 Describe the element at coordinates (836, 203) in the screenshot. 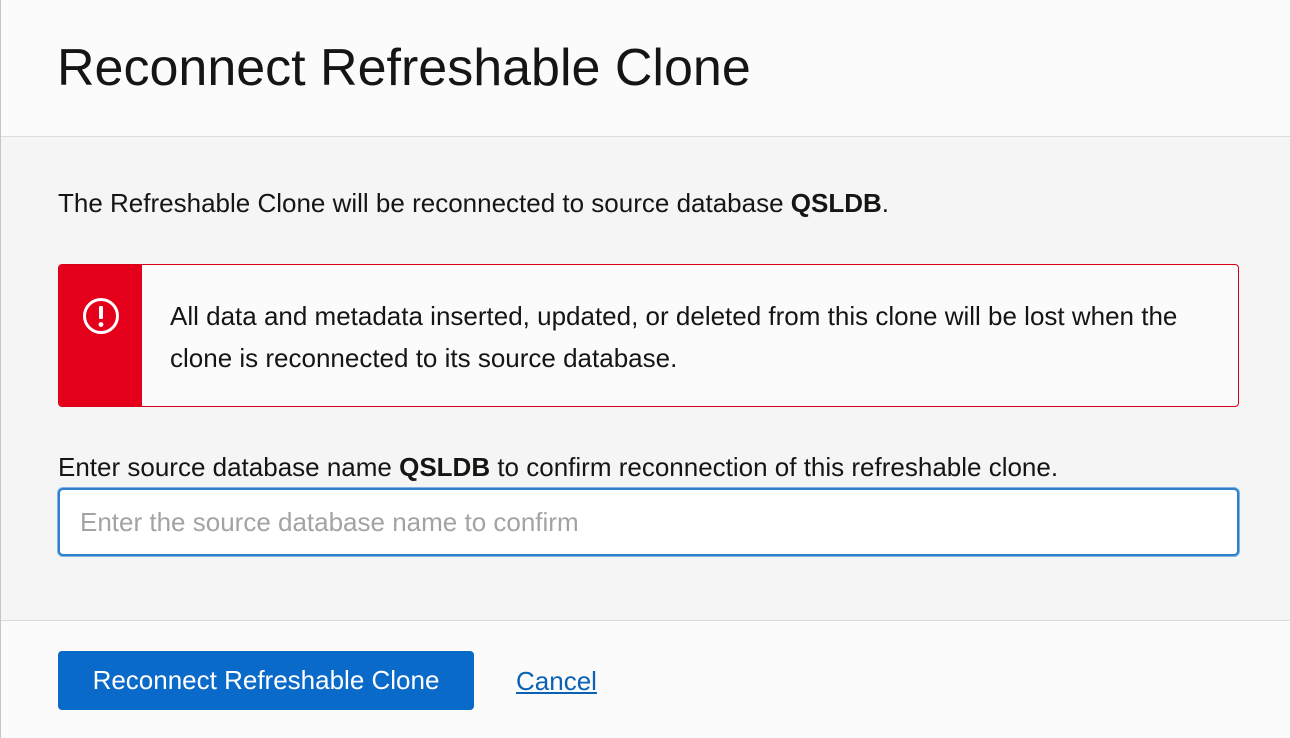

I see `intro-database-name: QSLDB` at that location.